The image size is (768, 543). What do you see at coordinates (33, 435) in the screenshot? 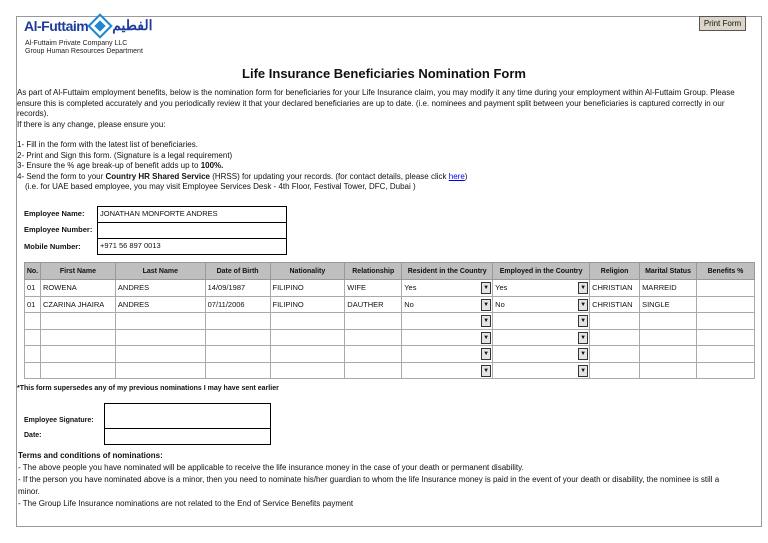
I see `date-label: Date:` at bounding box center [33, 435].